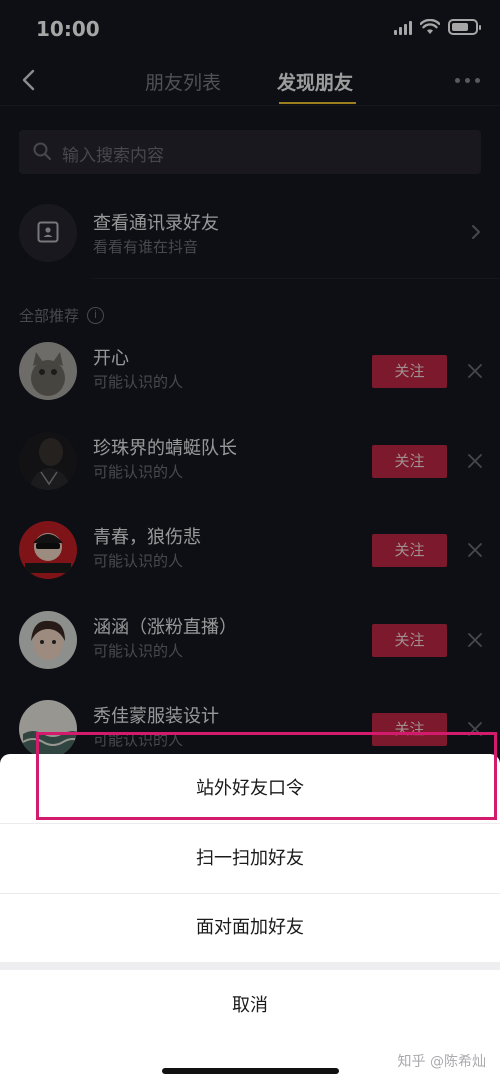 This screenshot has width=500, height=1082. Describe the element at coordinates (441, 1062) in the screenshot. I see `watermark: 知乎 @陈希灿` at that location.